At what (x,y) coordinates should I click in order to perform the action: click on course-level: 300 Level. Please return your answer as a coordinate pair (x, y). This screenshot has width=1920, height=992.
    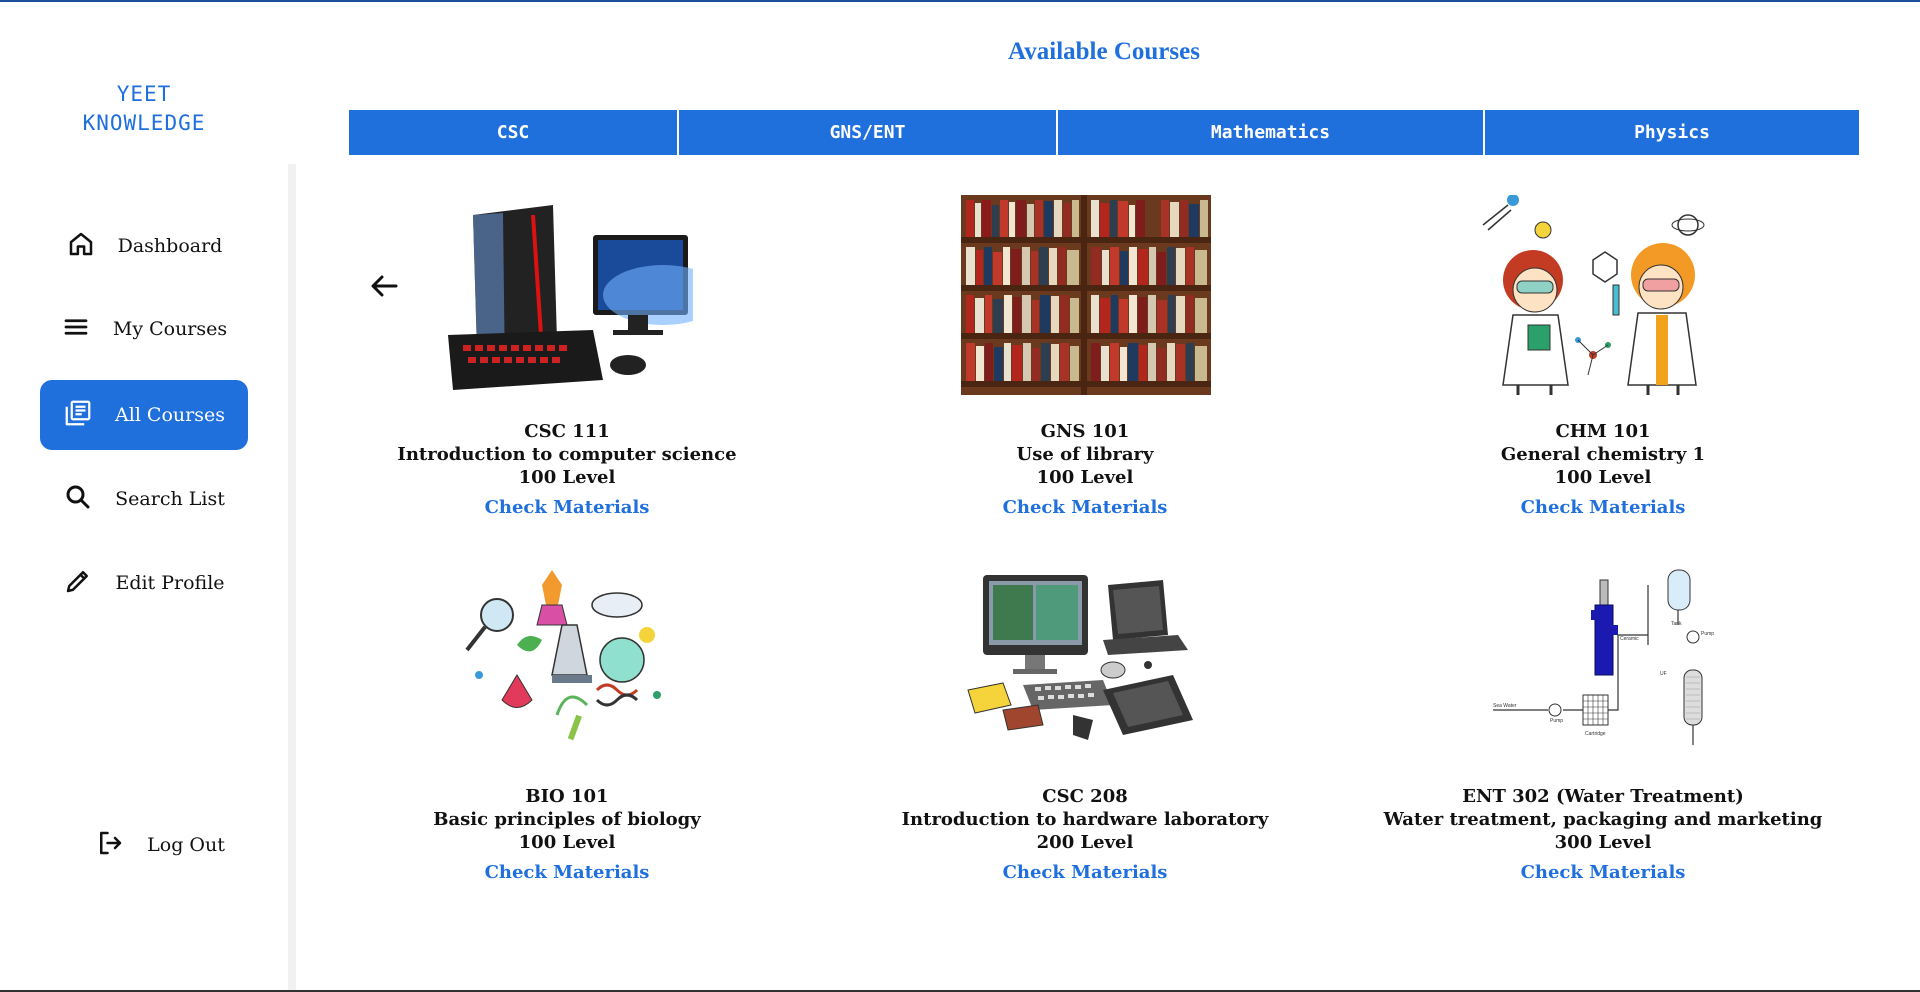
    Looking at the image, I should click on (1603, 842).